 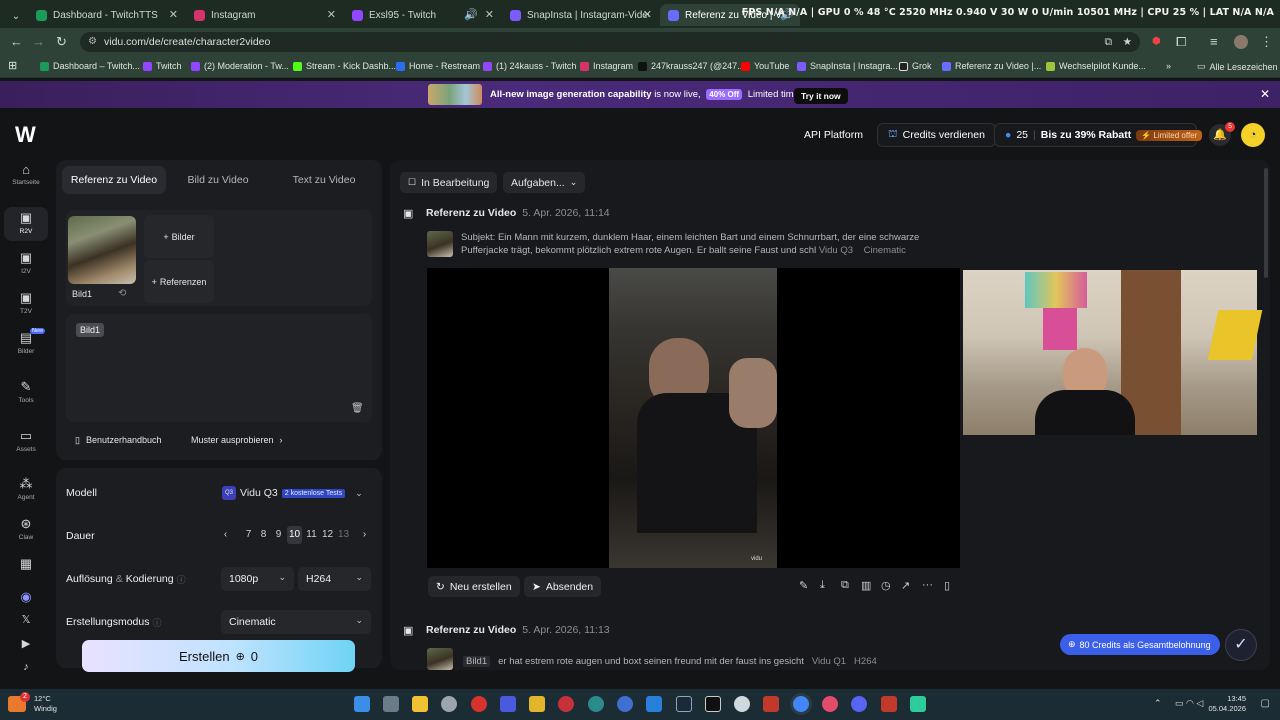 What do you see at coordinates (92, 42) in the screenshot?
I see `site-info-icon: ⚙` at bounding box center [92, 42].